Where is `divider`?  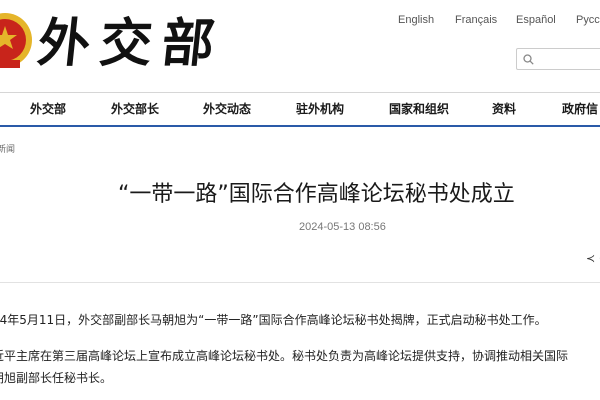 divider is located at coordinates (300, 282).